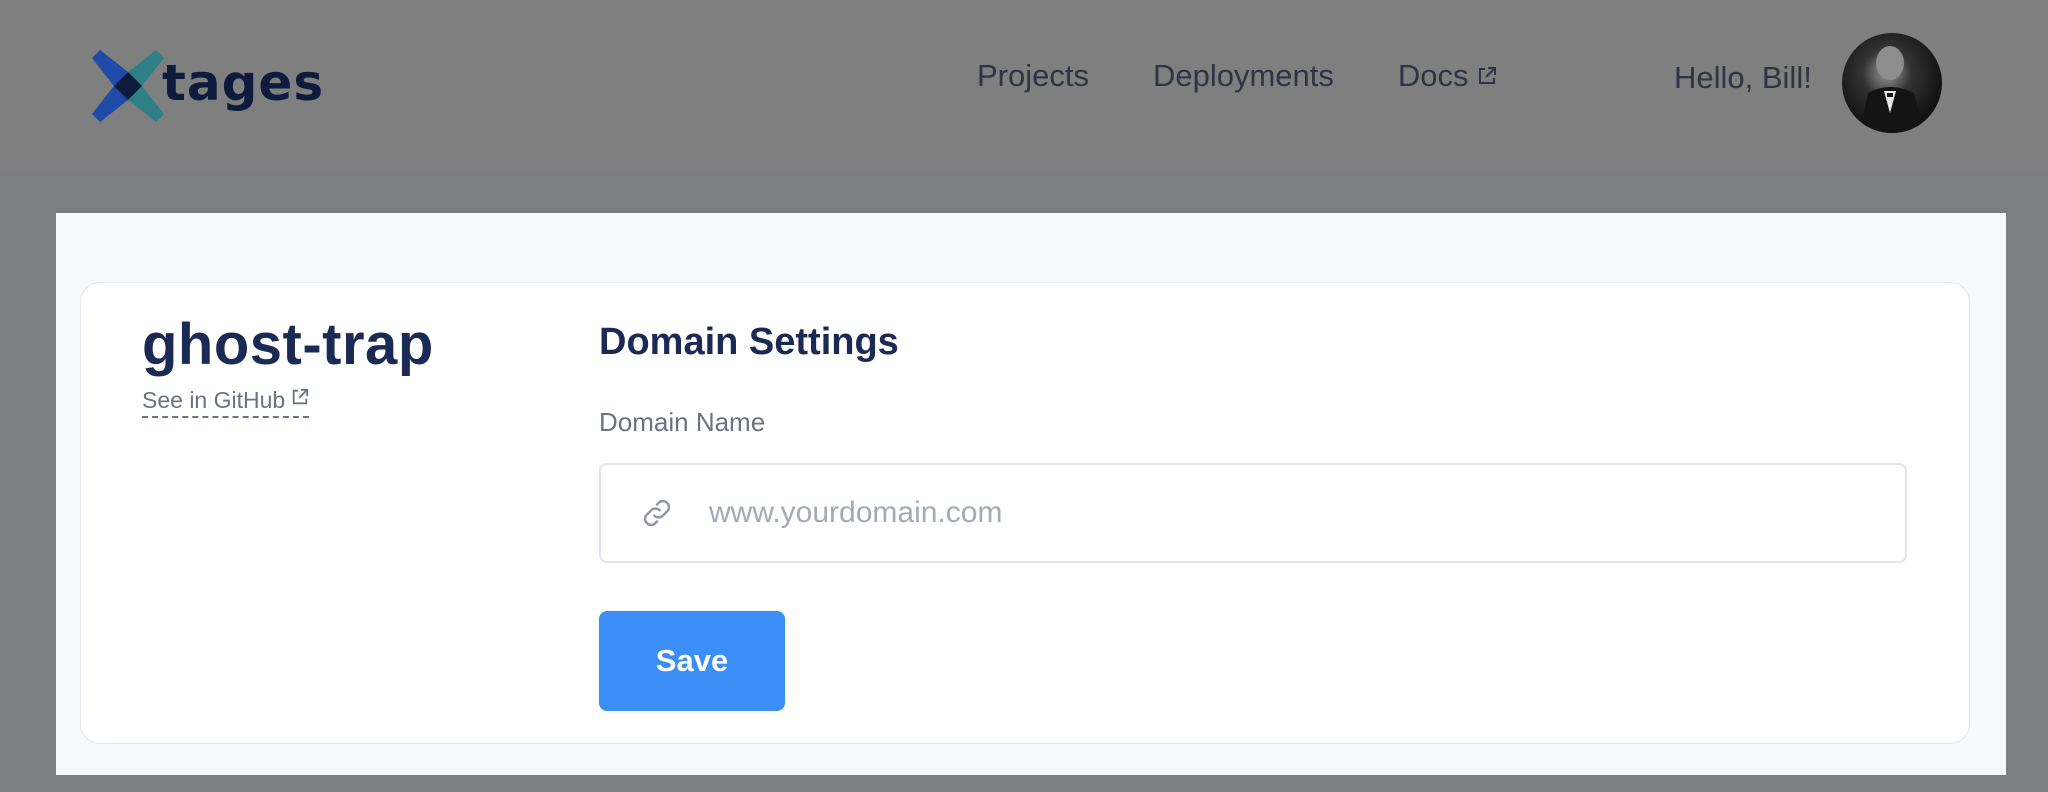 This screenshot has height=792, width=2048. I want to click on save-button: Save, so click(692, 661).